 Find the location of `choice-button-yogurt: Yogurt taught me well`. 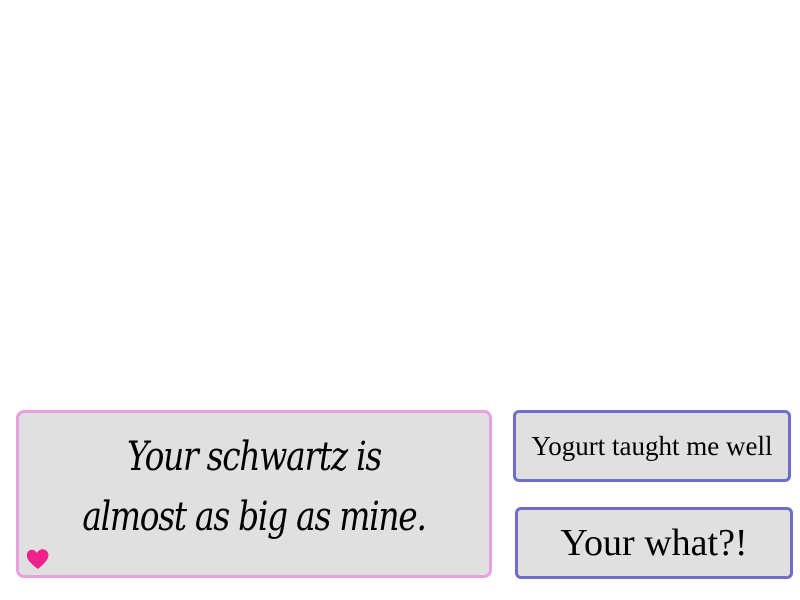

choice-button-yogurt: Yogurt taught me well is located at coordinates (652, 446).